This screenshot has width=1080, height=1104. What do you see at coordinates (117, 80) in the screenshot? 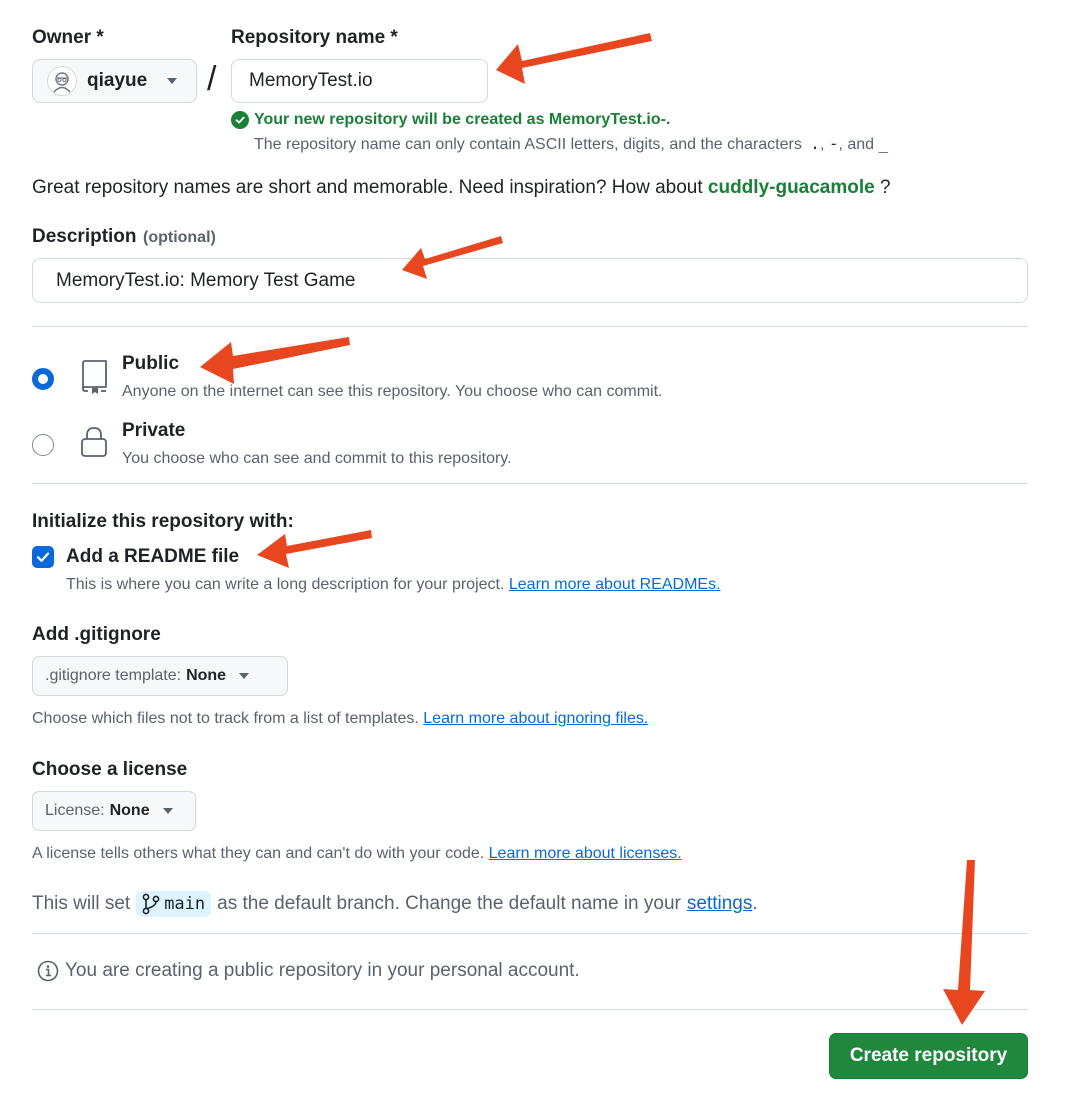
I see `owner-name: qiayue` at bounding box center [117, 80].